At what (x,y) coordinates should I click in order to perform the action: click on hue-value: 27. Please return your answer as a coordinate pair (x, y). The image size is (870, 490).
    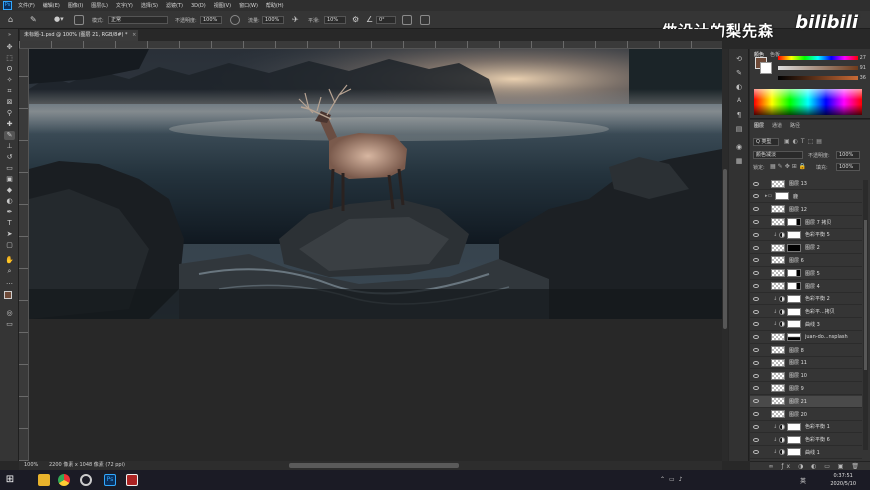
    Looking at the image, I should click on (863, 58).